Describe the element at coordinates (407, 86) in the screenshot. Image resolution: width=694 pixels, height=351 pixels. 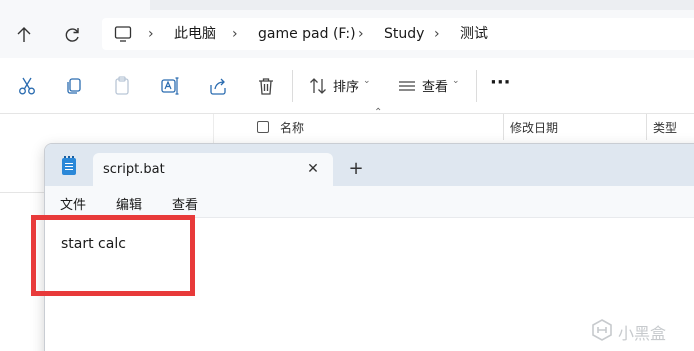
I see `view-icon` at that location.